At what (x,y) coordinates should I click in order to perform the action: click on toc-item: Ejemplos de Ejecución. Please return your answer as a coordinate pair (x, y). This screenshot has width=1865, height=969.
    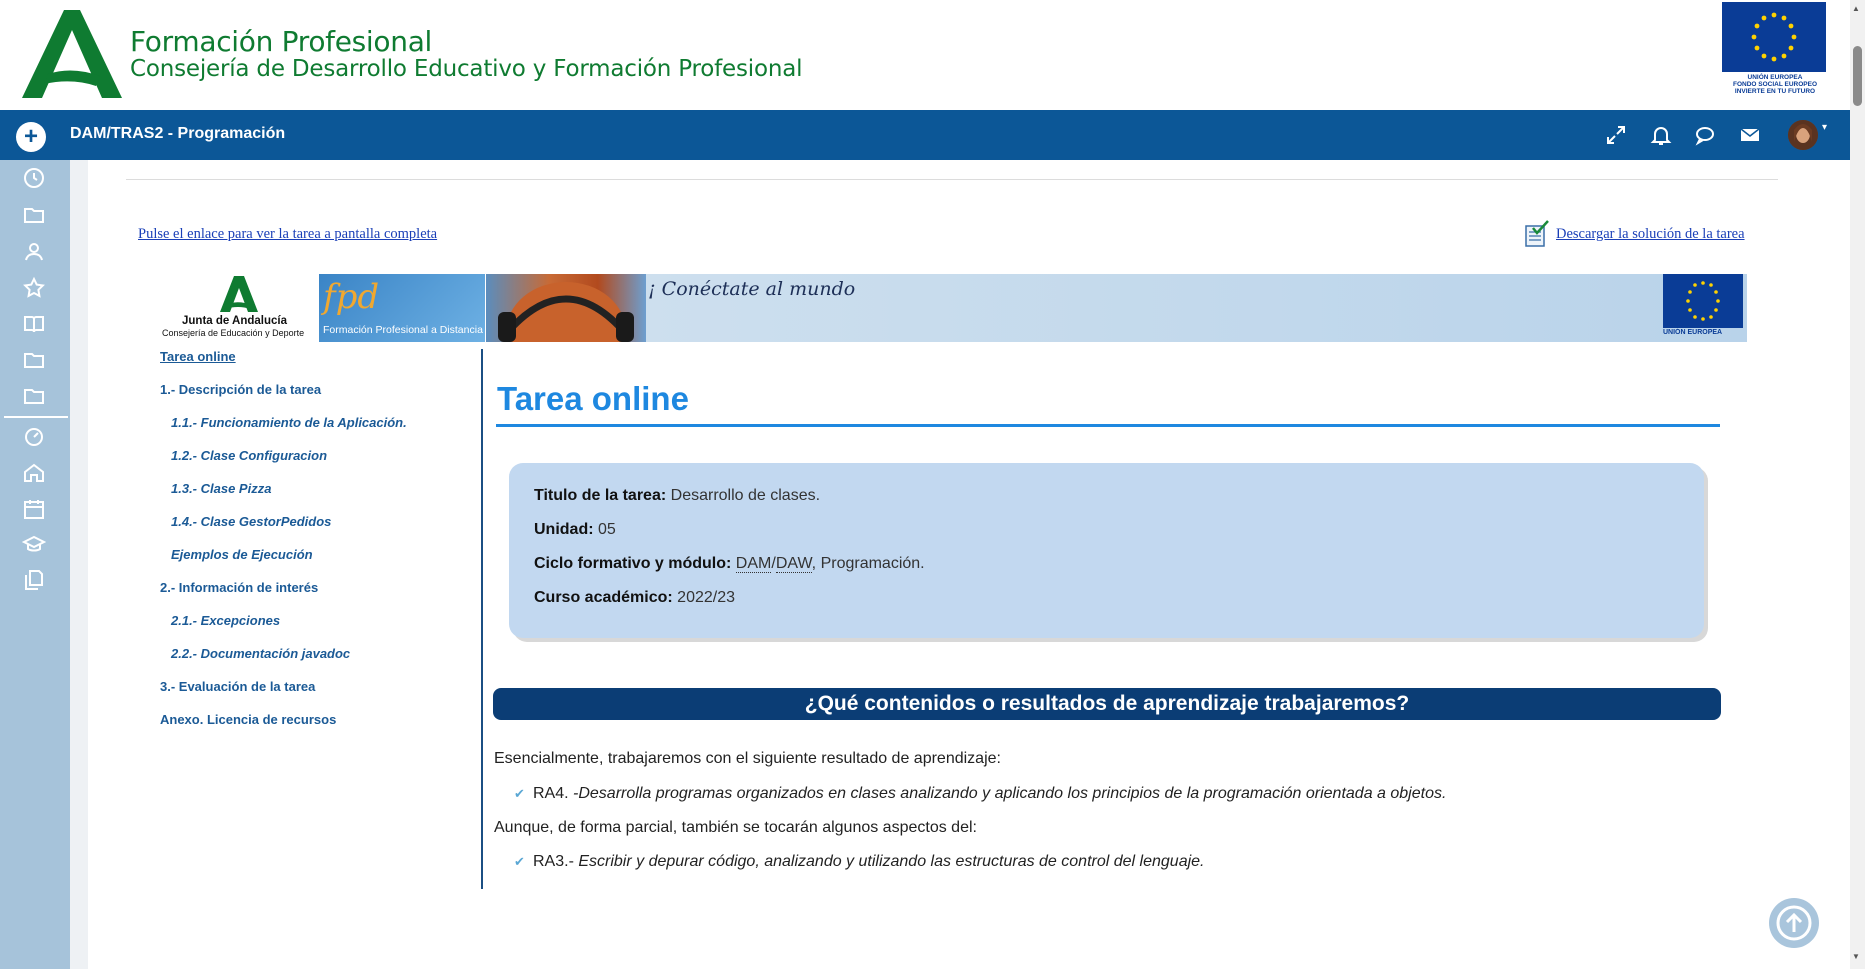
    Looking at the image, I should click on (242, 554).